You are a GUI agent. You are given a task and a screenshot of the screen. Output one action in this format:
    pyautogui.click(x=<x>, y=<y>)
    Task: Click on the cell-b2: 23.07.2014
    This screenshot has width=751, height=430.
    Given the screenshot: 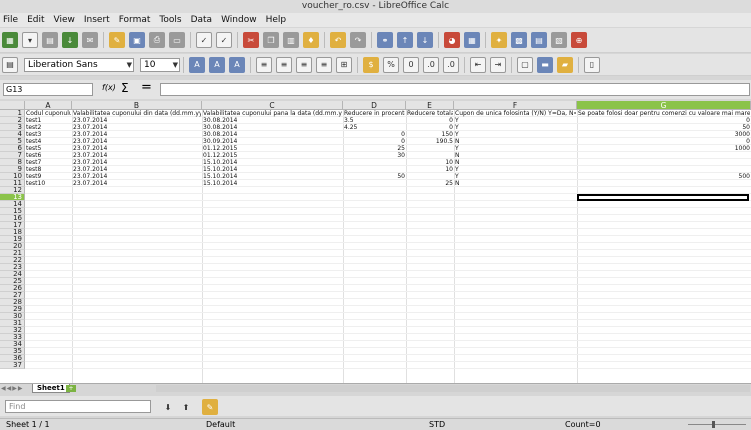 What is the action you would take?
    pyautogui.click(x=137, y=120)
    